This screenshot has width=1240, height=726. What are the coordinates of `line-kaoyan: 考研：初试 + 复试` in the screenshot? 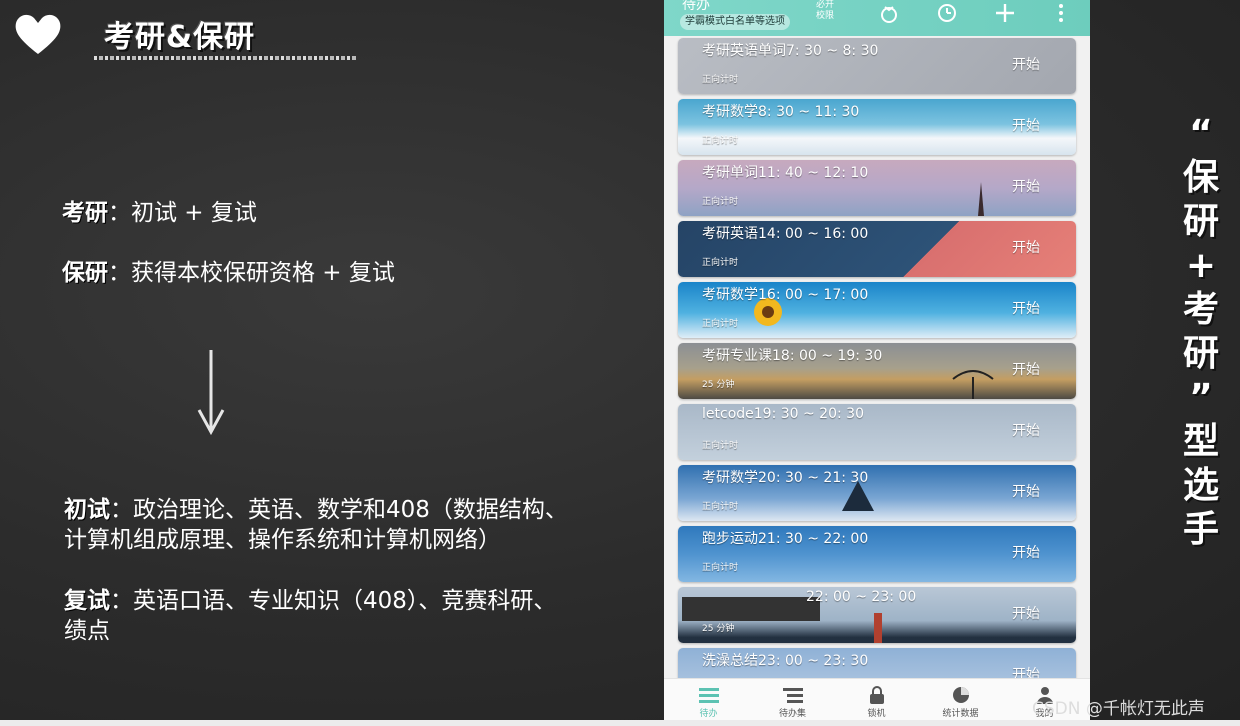 It's located at (159, 213).